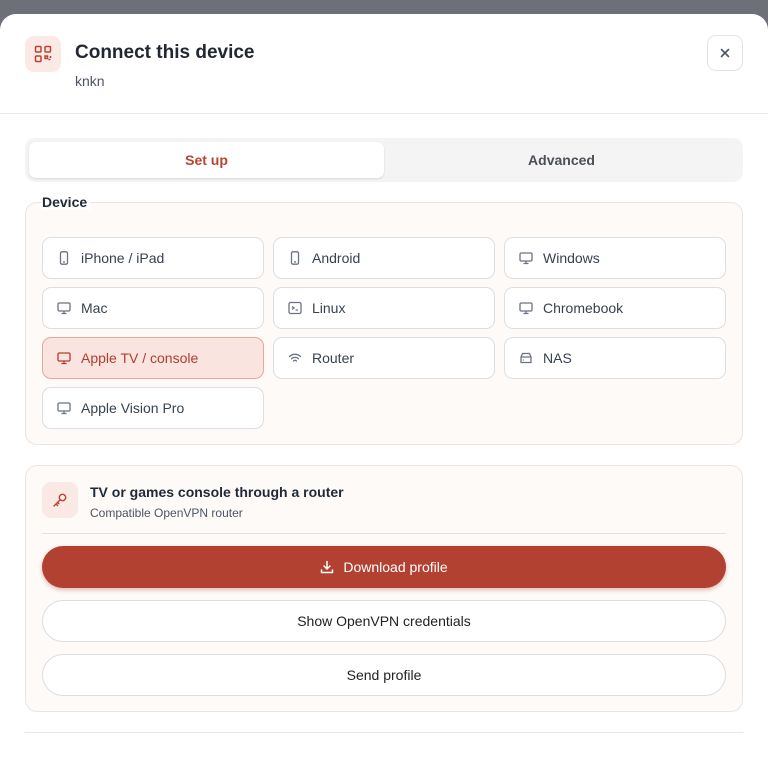 Image resolution: width=768 pixels, height=772 pixels. What do you see at coordinates (384, 308) in the screenshot?
I see `device-option-linux: Linux` at bounding box center [384, 308].